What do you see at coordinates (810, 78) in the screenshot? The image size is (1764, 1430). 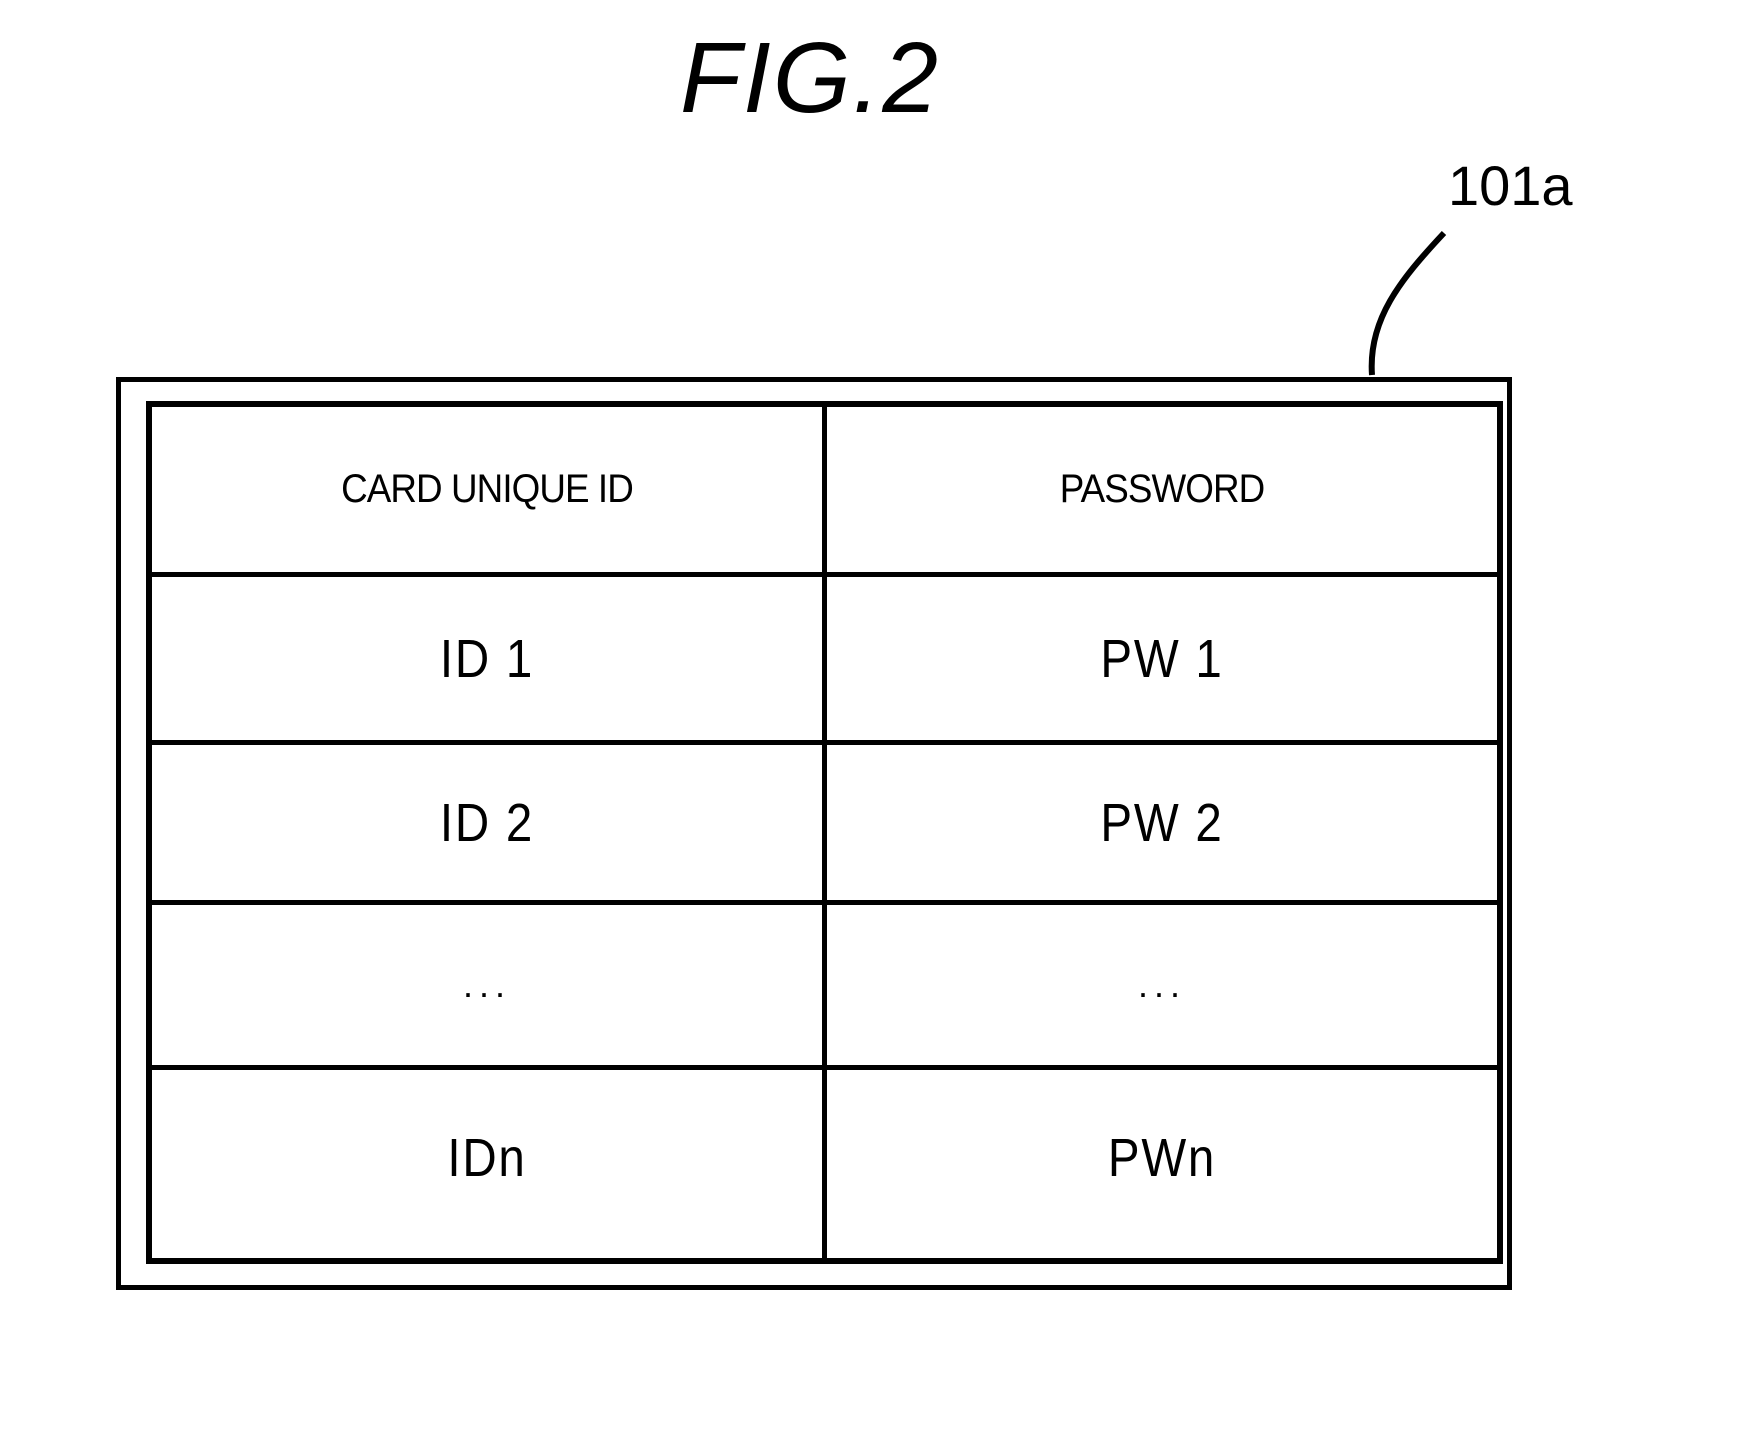 I see `figure-title: FIG.2` at bounding box center [810, 78].